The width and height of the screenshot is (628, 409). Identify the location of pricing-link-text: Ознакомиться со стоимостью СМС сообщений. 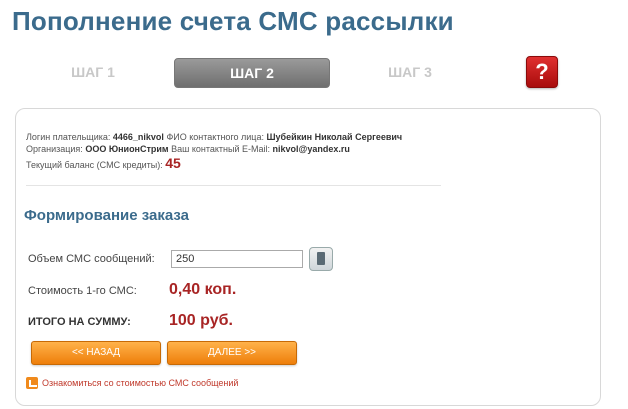
(140, 383).